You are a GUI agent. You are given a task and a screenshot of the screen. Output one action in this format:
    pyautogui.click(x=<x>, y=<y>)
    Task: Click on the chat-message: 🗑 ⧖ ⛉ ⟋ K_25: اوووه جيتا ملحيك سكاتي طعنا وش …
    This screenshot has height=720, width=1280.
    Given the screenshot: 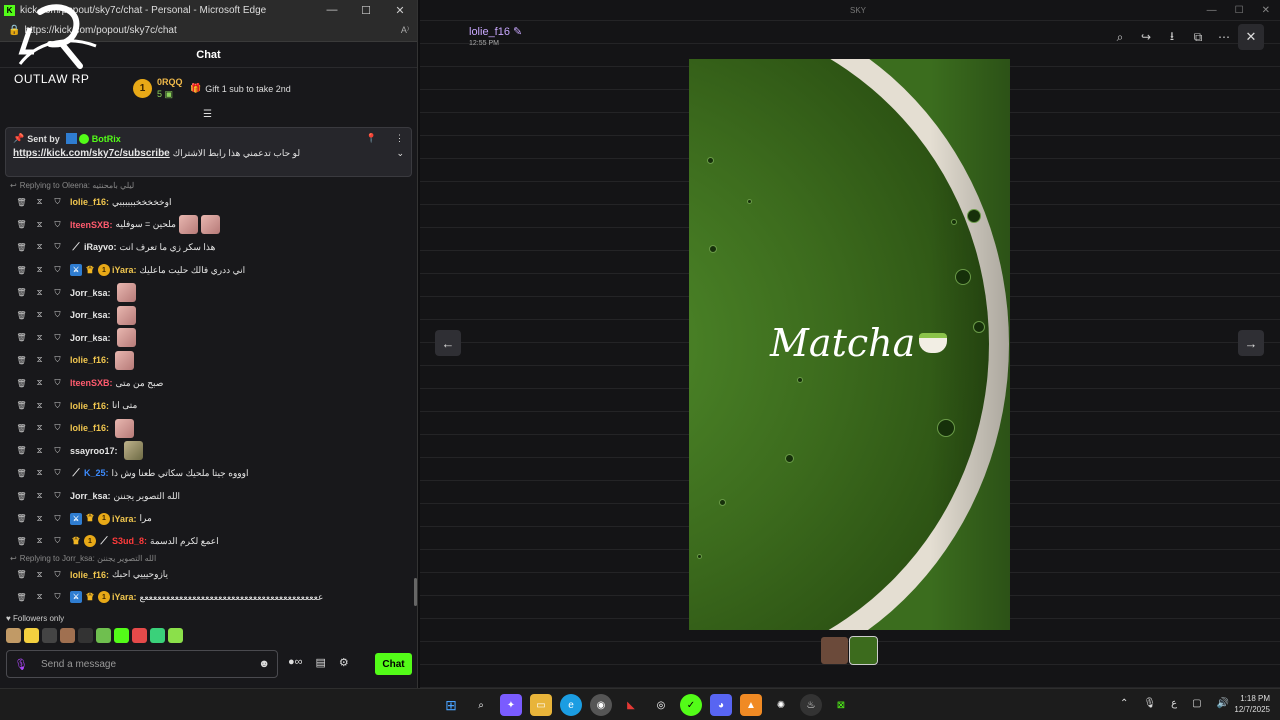 What is the action you would take?
    pyautogui.click(x=207, y=473)
    